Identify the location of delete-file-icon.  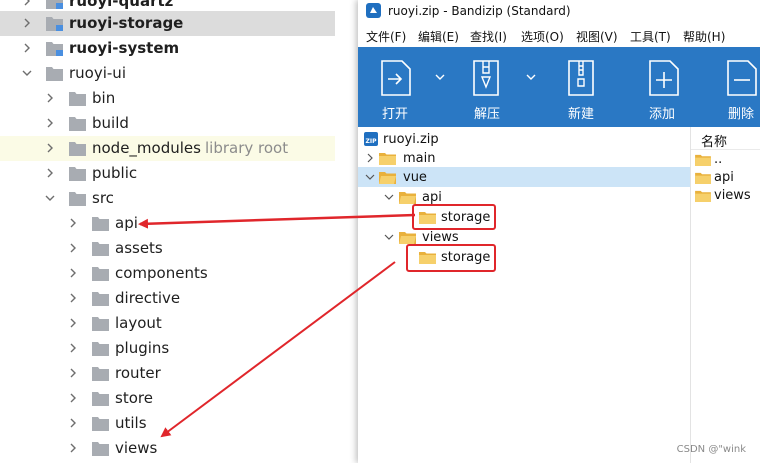
(742, 78).